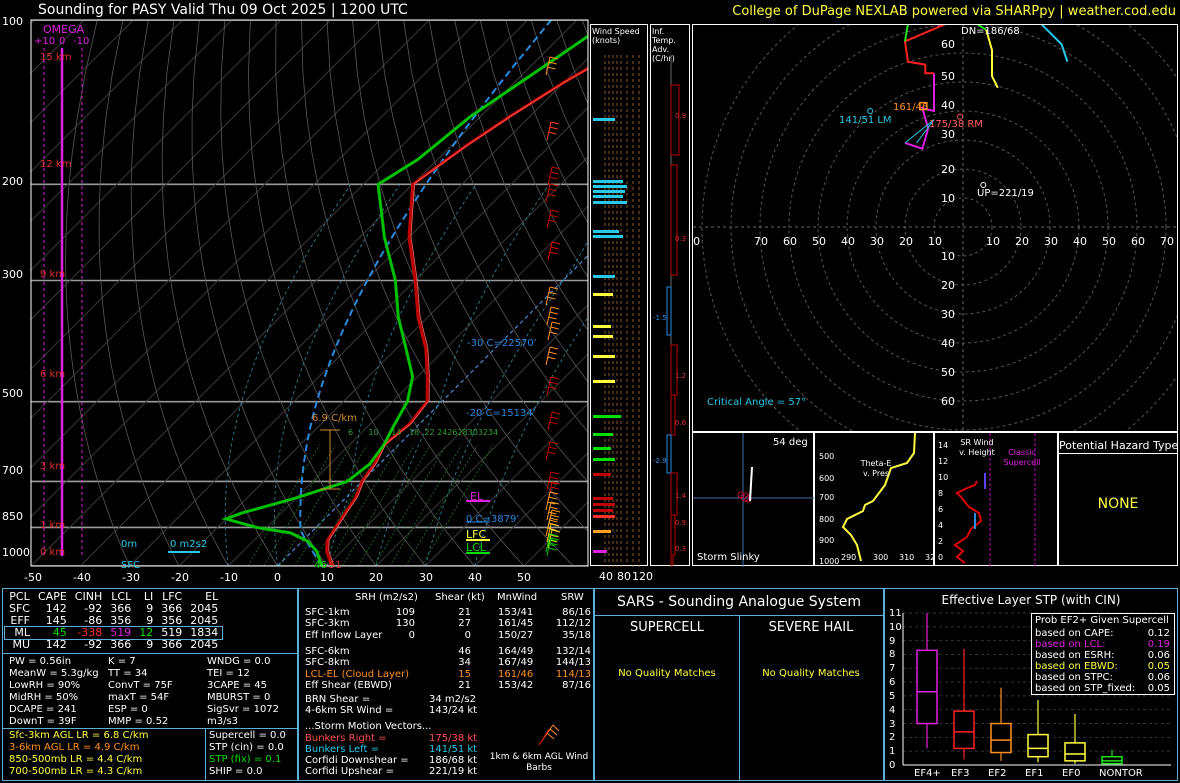 The width and height of the screenshot is (1180, 783). Describe the element at coordinates (827, 497) in the screenshot. I see `thetae-y-tick: 700` at that location.